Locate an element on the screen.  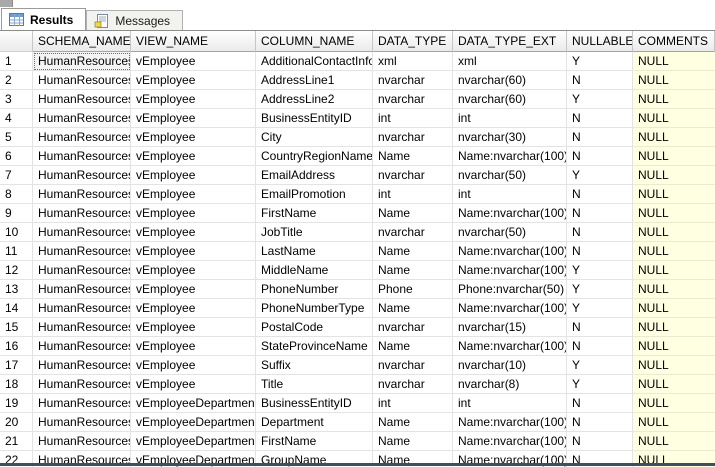
cell-data-type-ext: nvarchar(50) is located at coordinates (510, 232).